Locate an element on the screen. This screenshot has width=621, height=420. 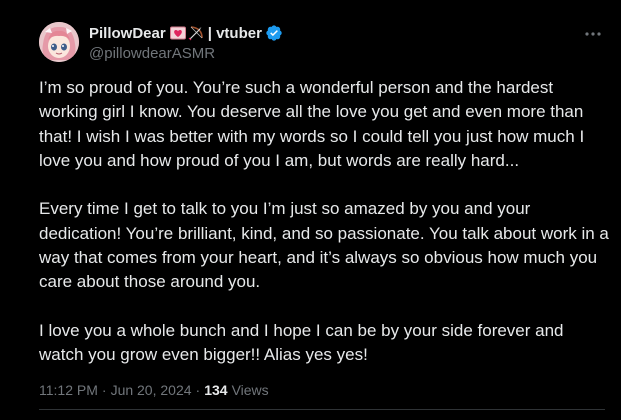
tweet-header: PillowDear | vtuber @pillowdearASMR is located at coordinates (186, 43).